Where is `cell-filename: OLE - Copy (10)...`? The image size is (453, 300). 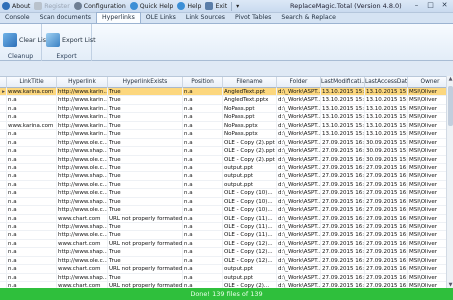 cell-filename: OLE - Copy (10)... is located at coordinates (250, 193).